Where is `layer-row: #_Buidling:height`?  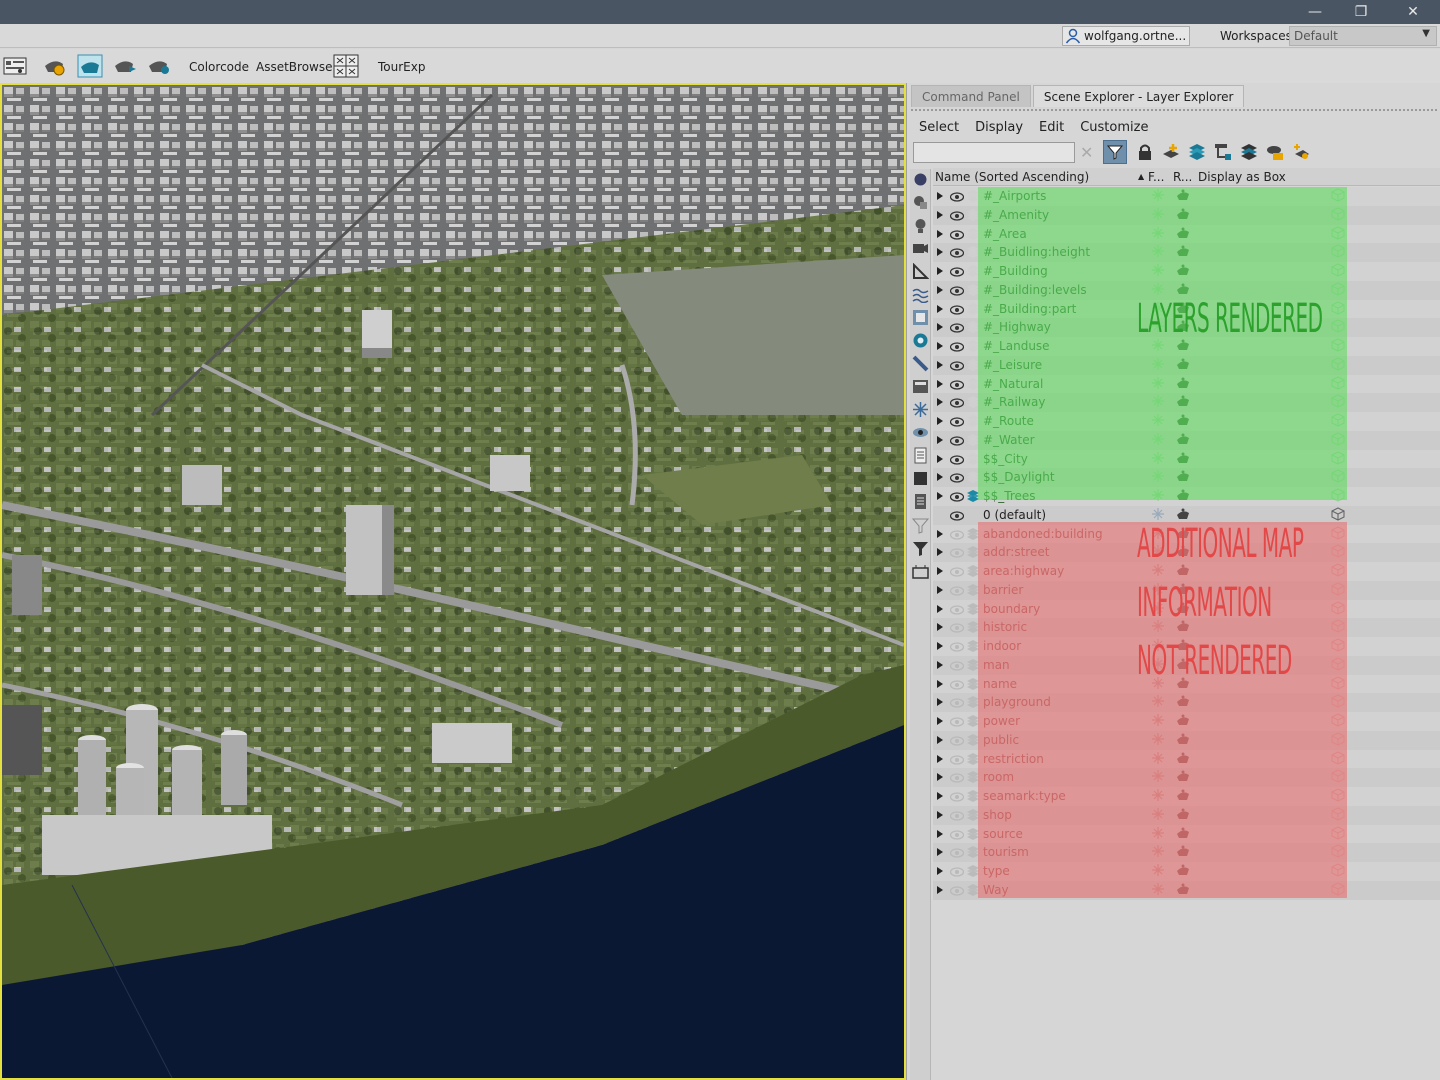
layer-row: #_Buidling:height is located at coordinates (1186, 252).